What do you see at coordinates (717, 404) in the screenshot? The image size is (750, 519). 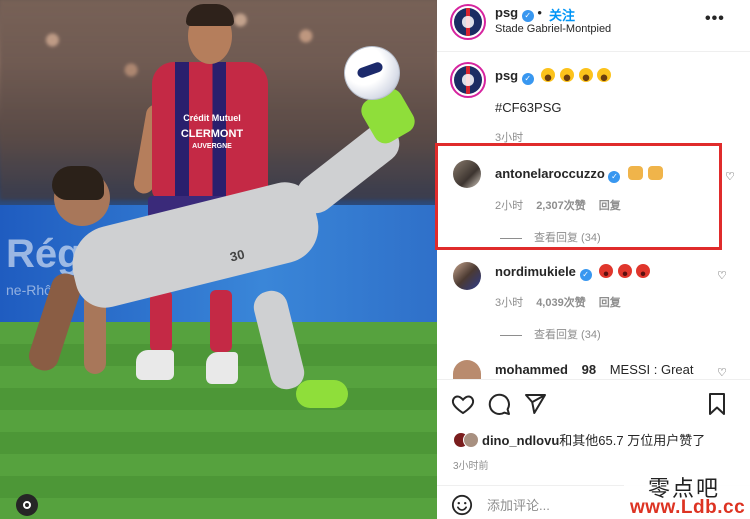 I see `bookmark-icon` at bounding box center [717, 404].